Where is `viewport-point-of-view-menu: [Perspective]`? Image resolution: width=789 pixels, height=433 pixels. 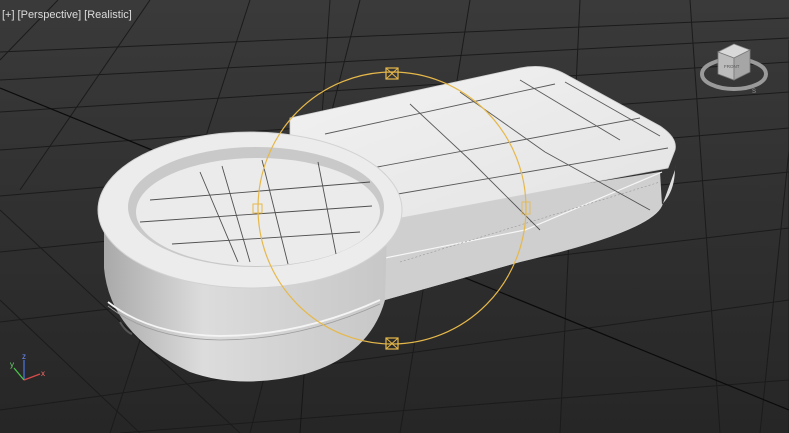
viewport-point-of-view-menu: [Perspective] is located at coordinates (50, 15).